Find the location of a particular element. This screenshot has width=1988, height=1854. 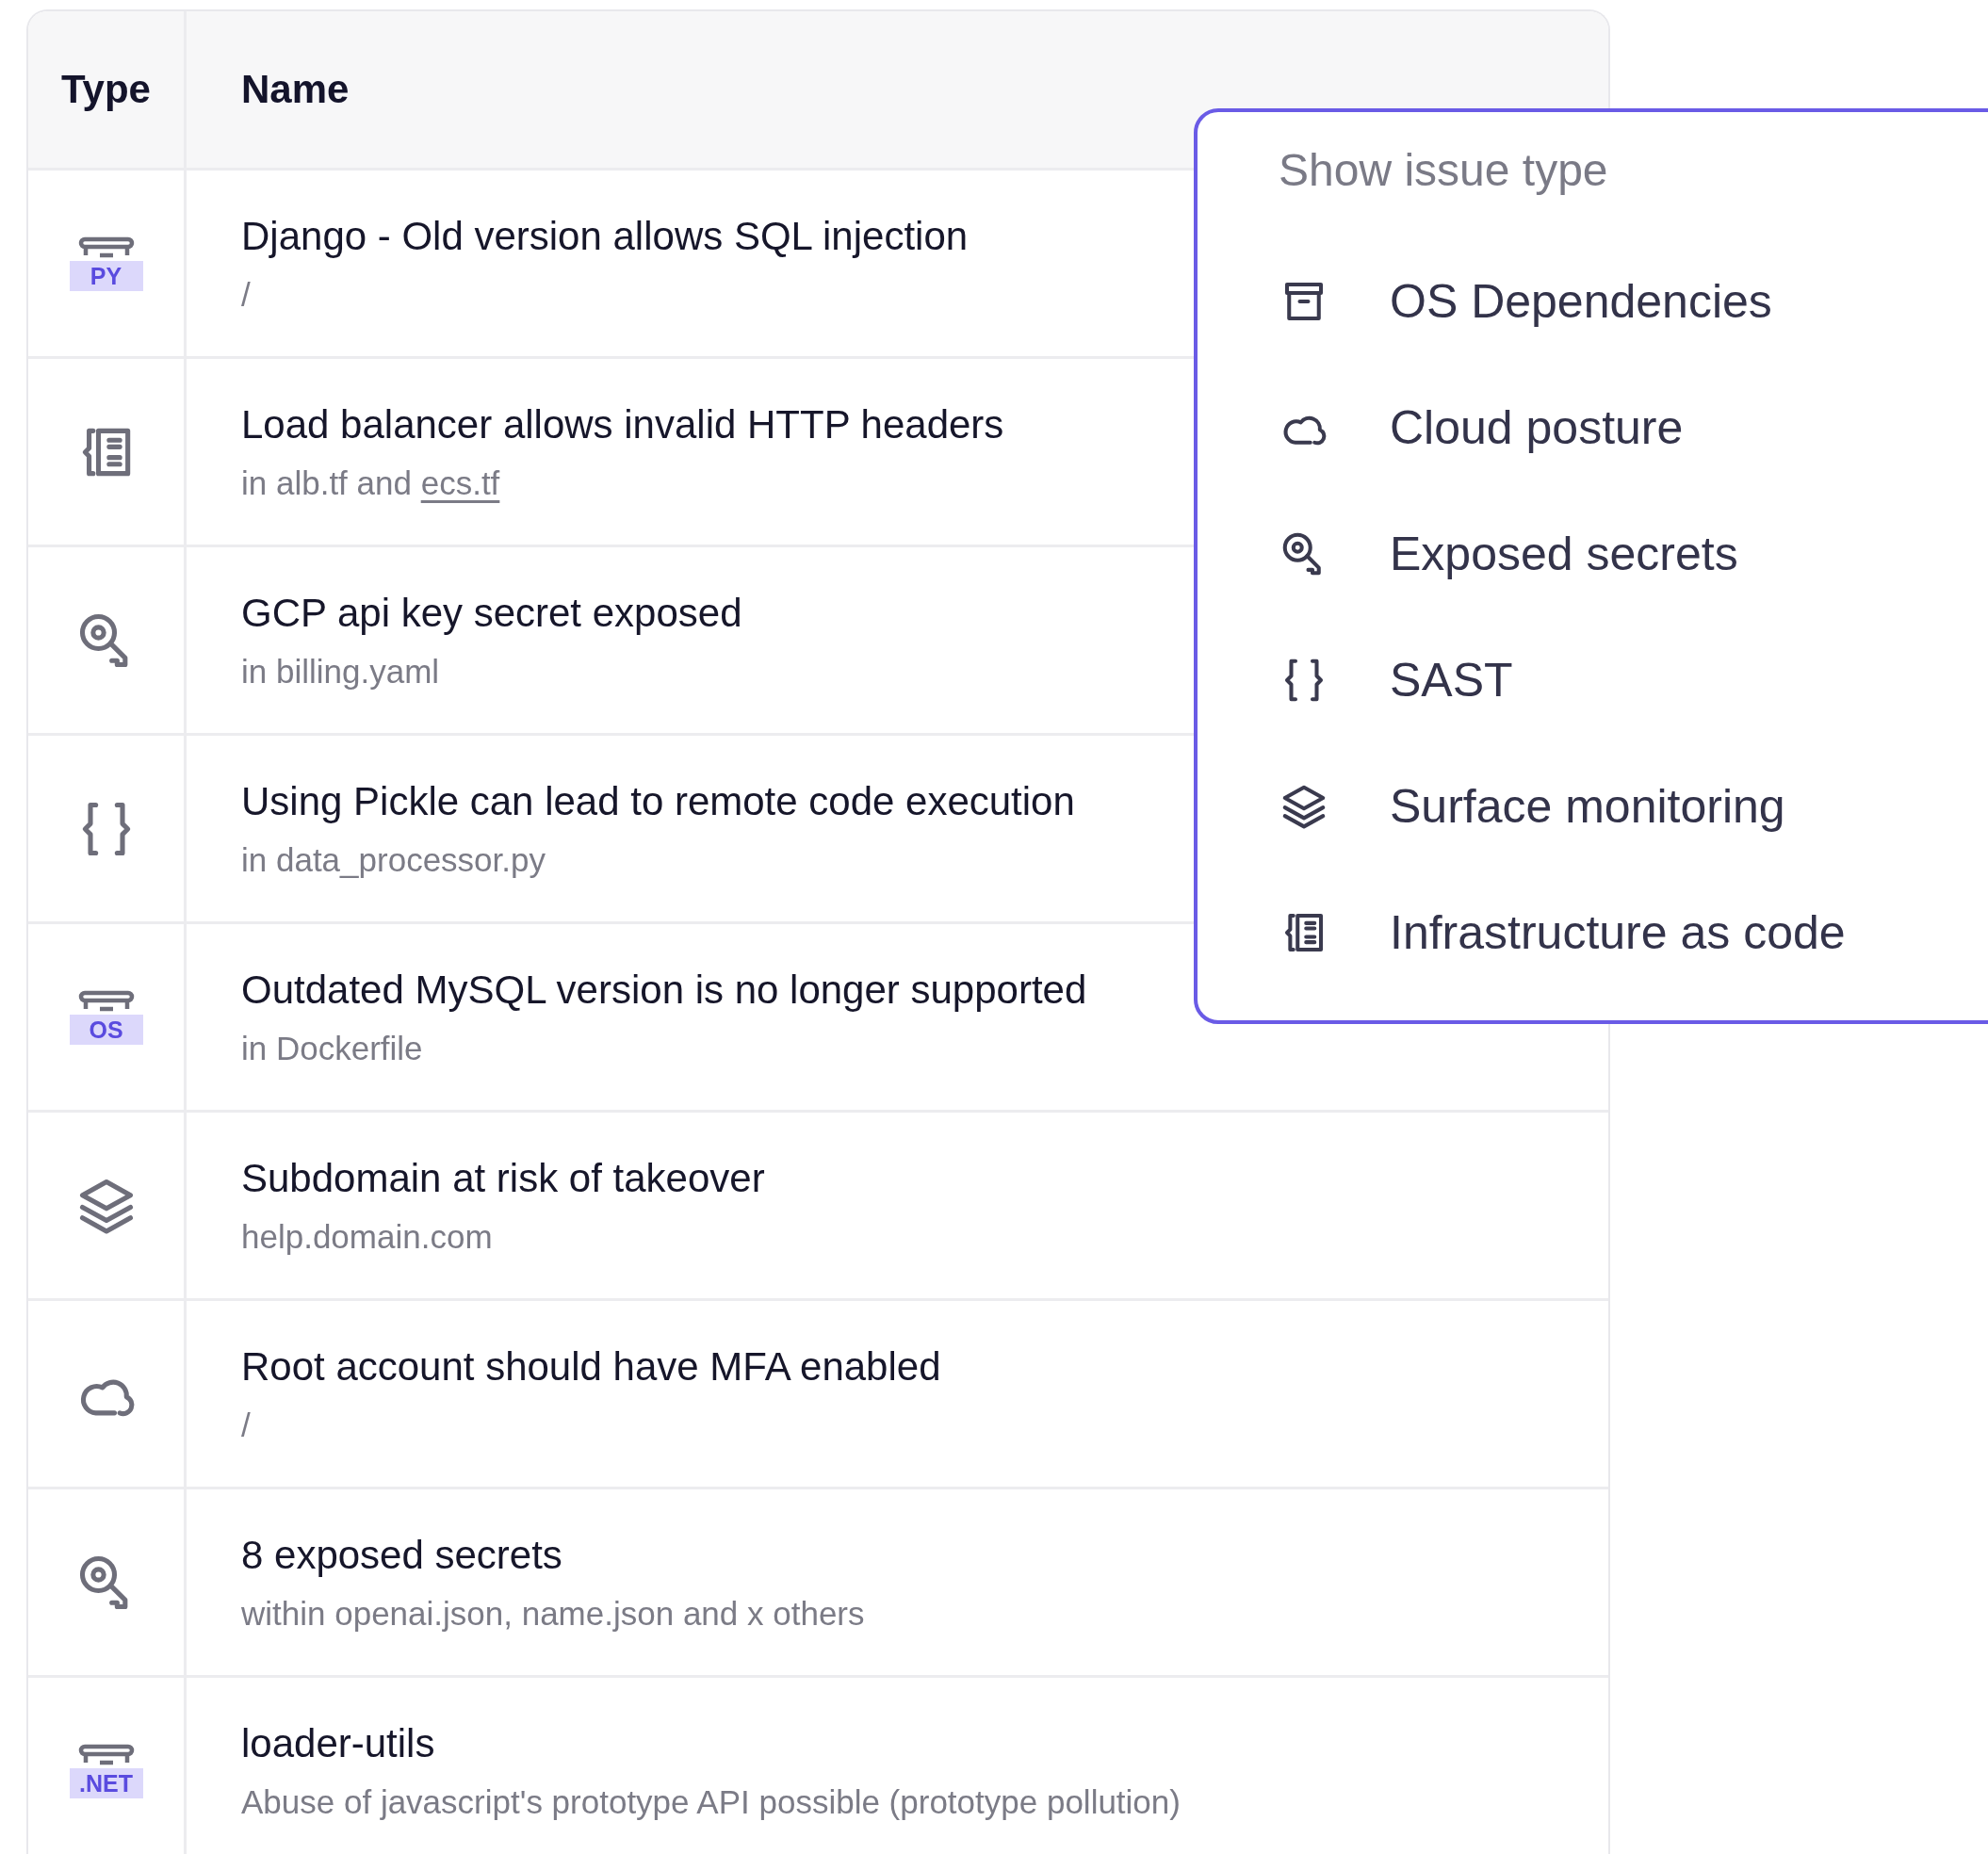

issue-title: Subdomain at risk of takeover is located at coordinates (503, 1178).